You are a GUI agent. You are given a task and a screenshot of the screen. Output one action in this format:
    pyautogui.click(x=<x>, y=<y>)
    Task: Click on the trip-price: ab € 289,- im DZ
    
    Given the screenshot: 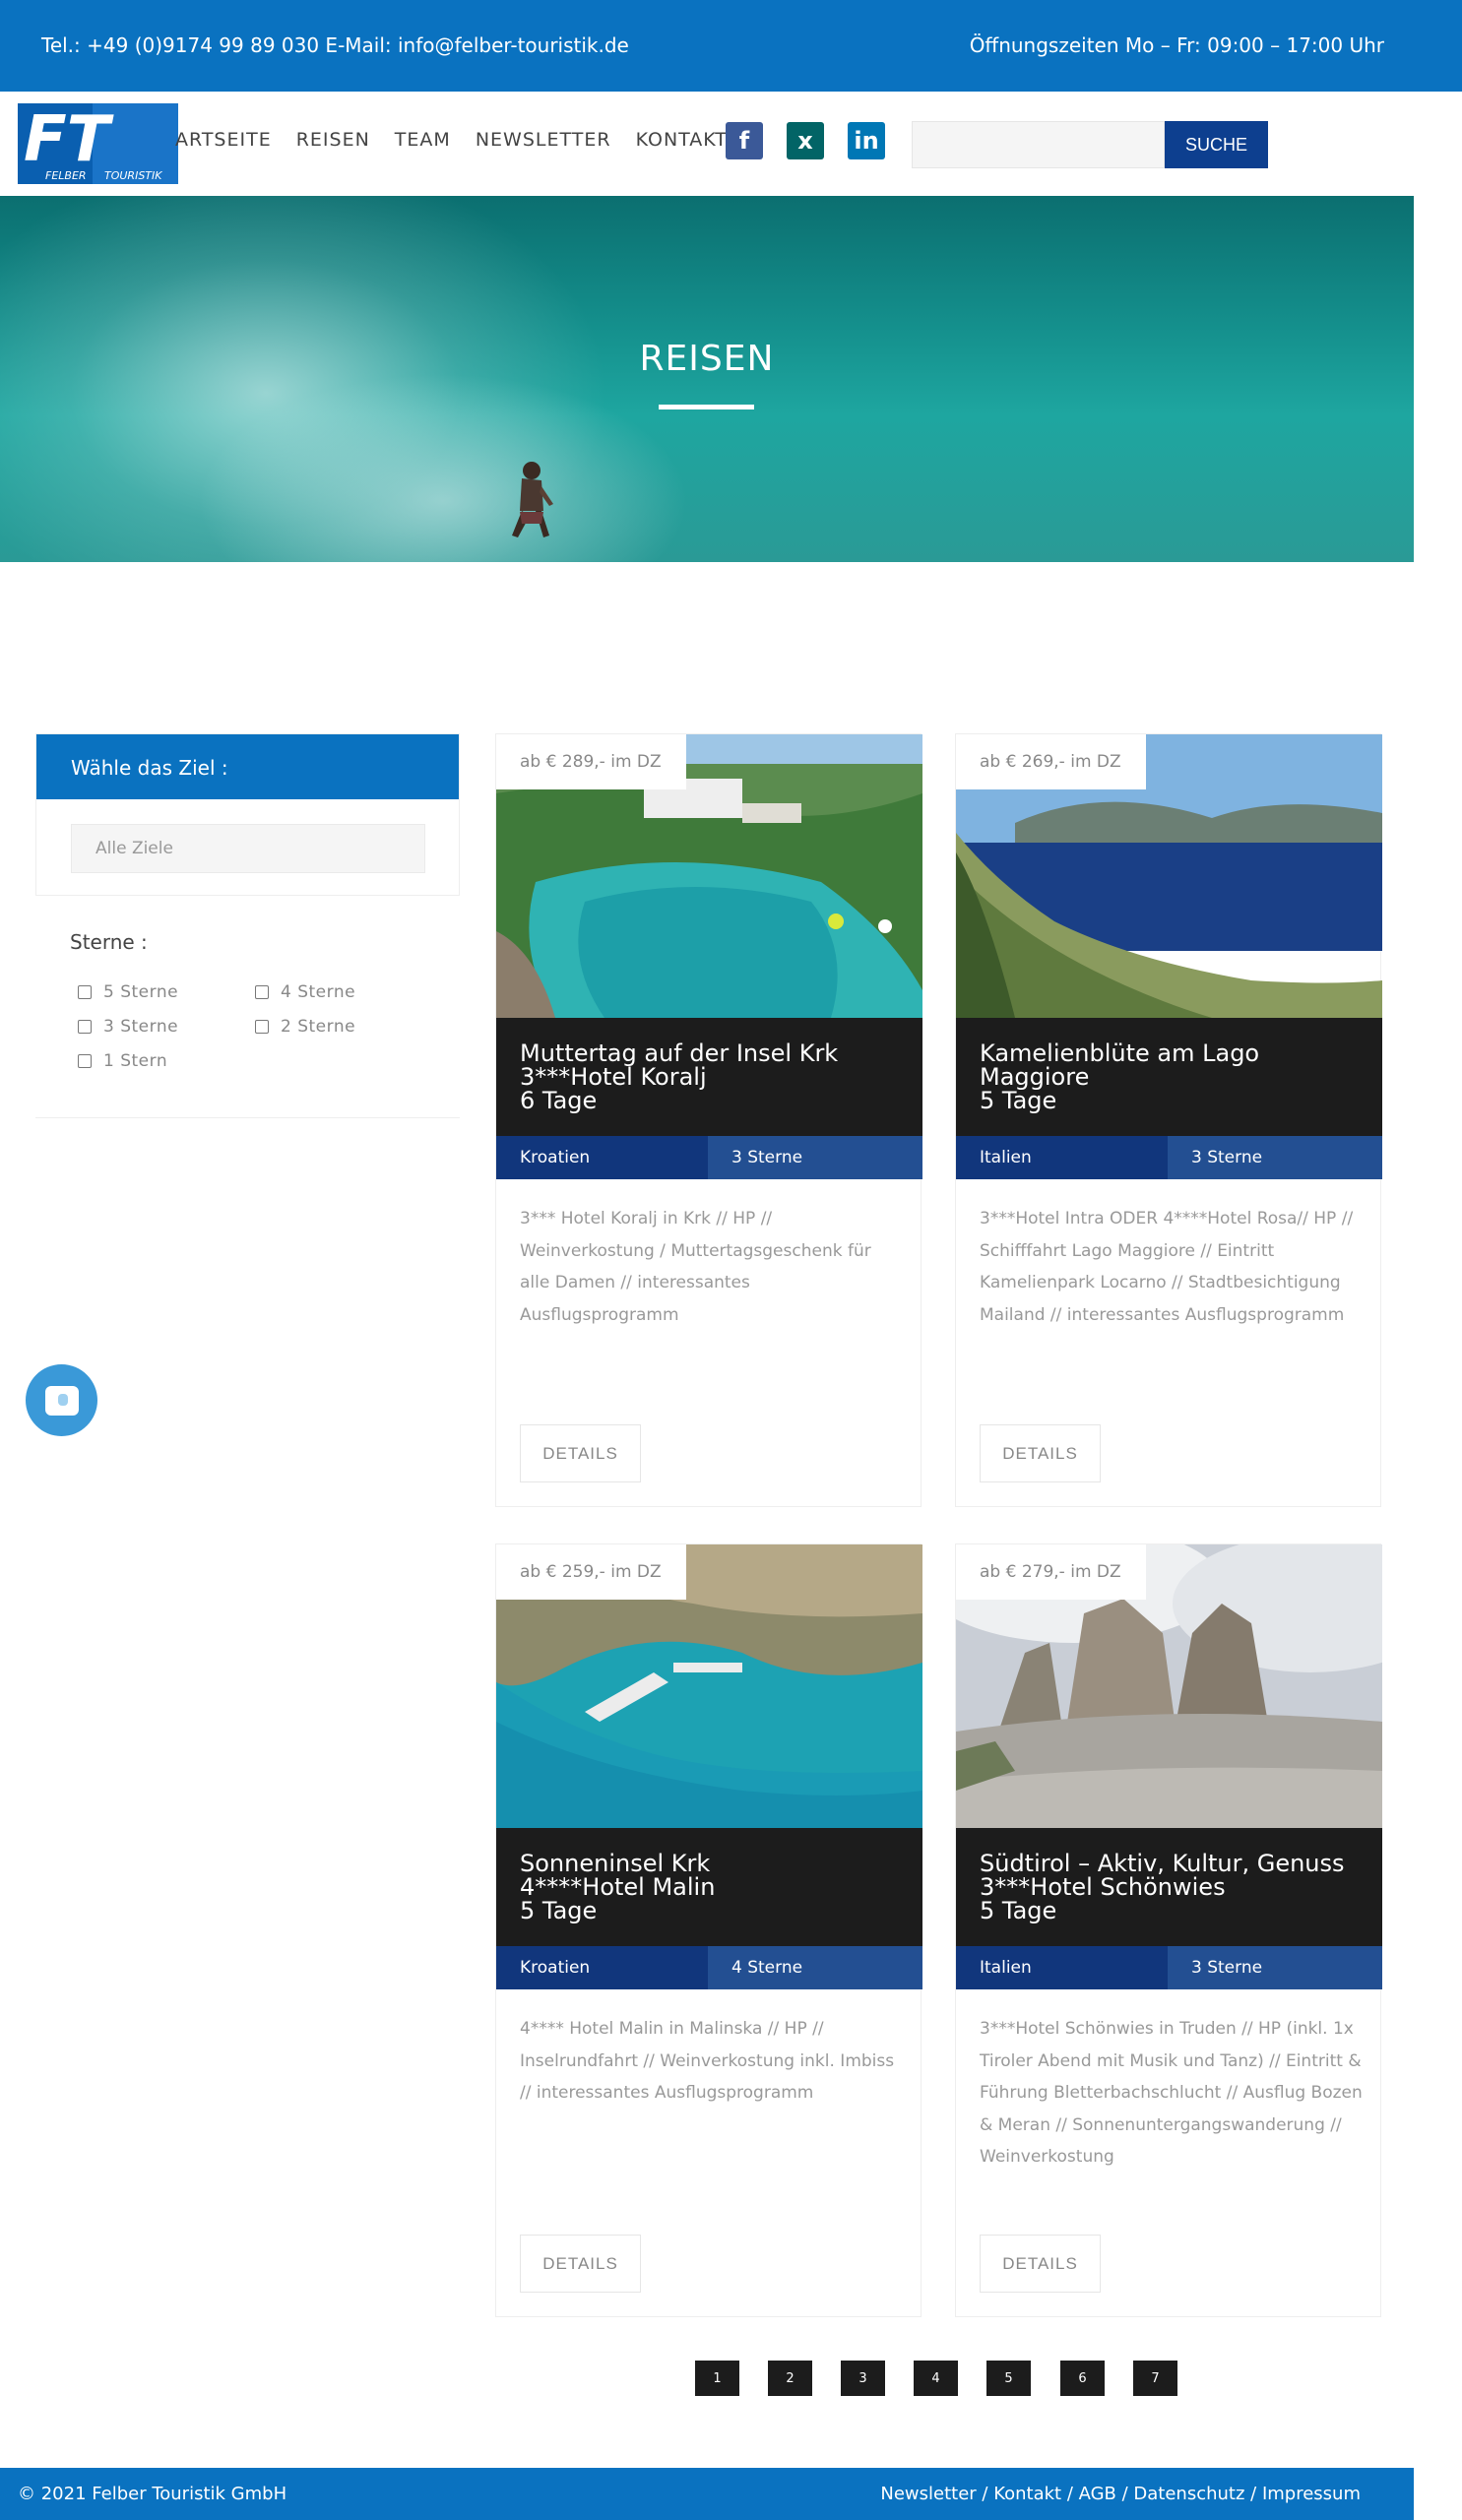 What is the action you would take?
    pyautogui.click(x=591, y=761)
    